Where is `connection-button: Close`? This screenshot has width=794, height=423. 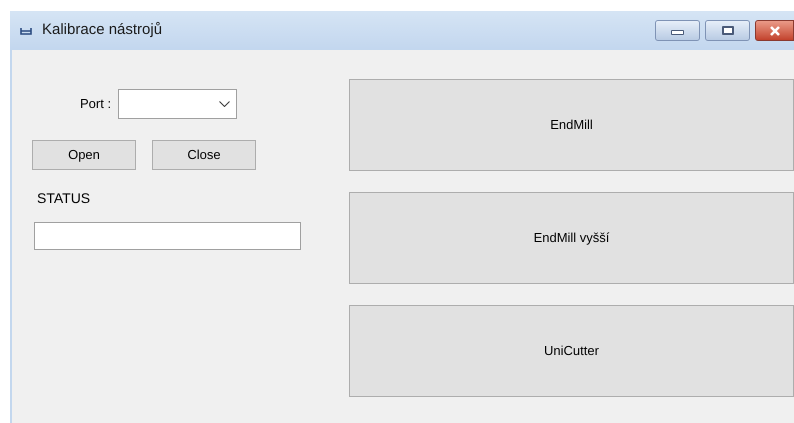 connection-button: Close is located at coordinates (204, 155).